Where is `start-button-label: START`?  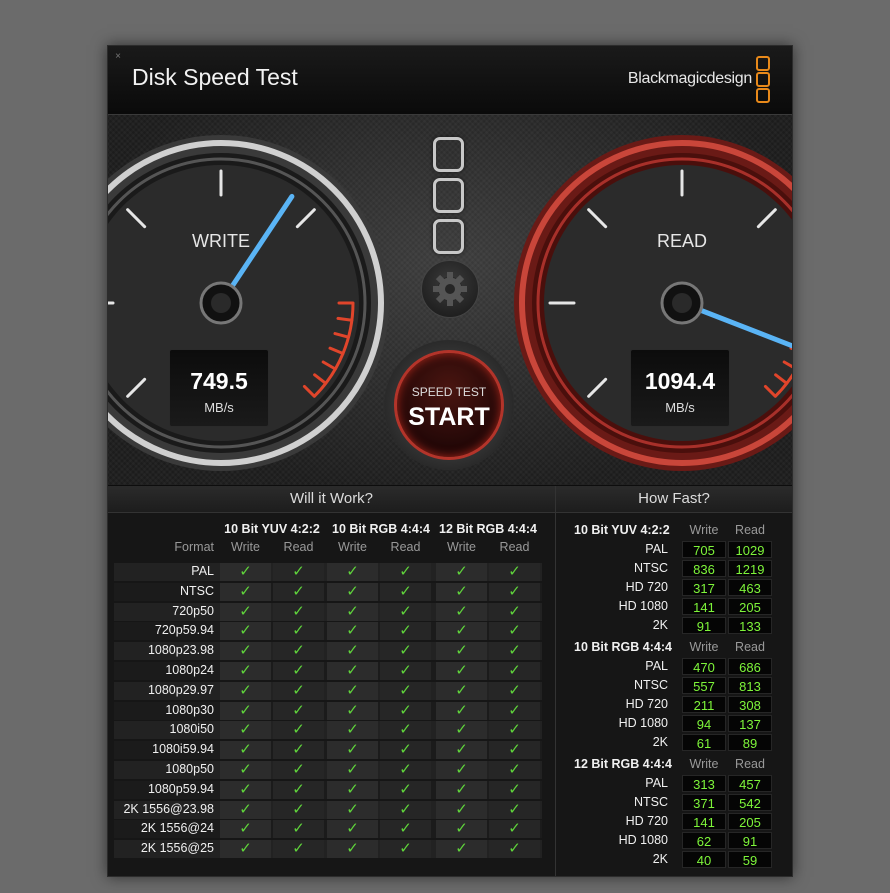 start-button-label: START is located at coordinates (449, 417).